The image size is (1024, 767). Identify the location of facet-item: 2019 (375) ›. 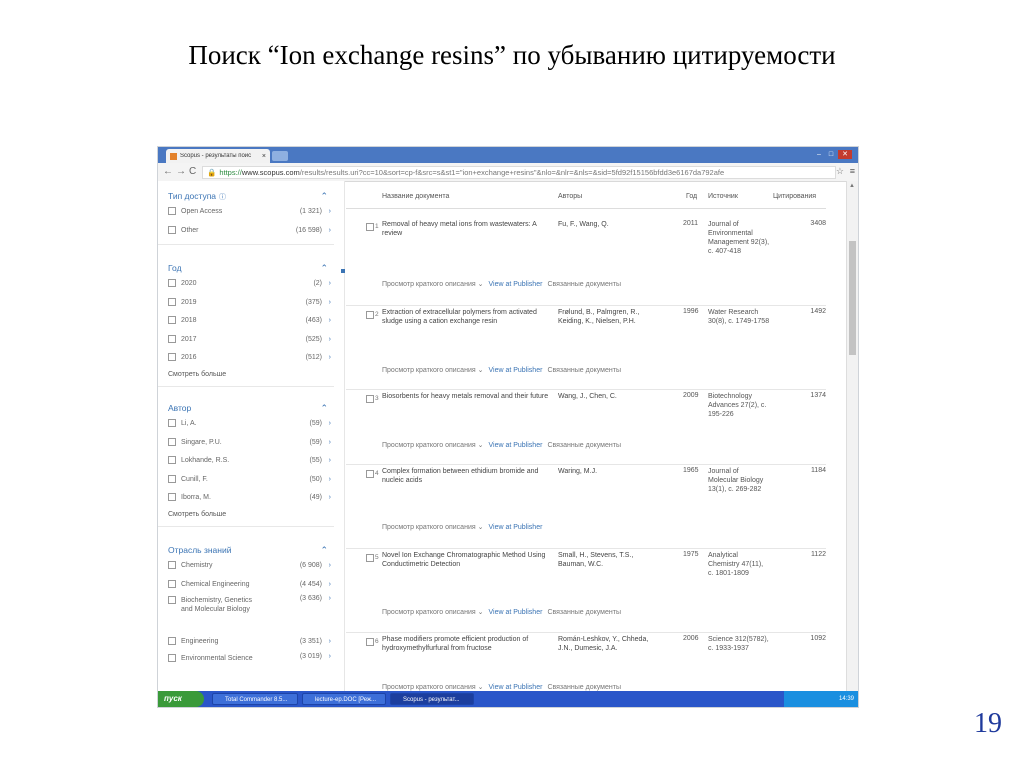
(251, 303).